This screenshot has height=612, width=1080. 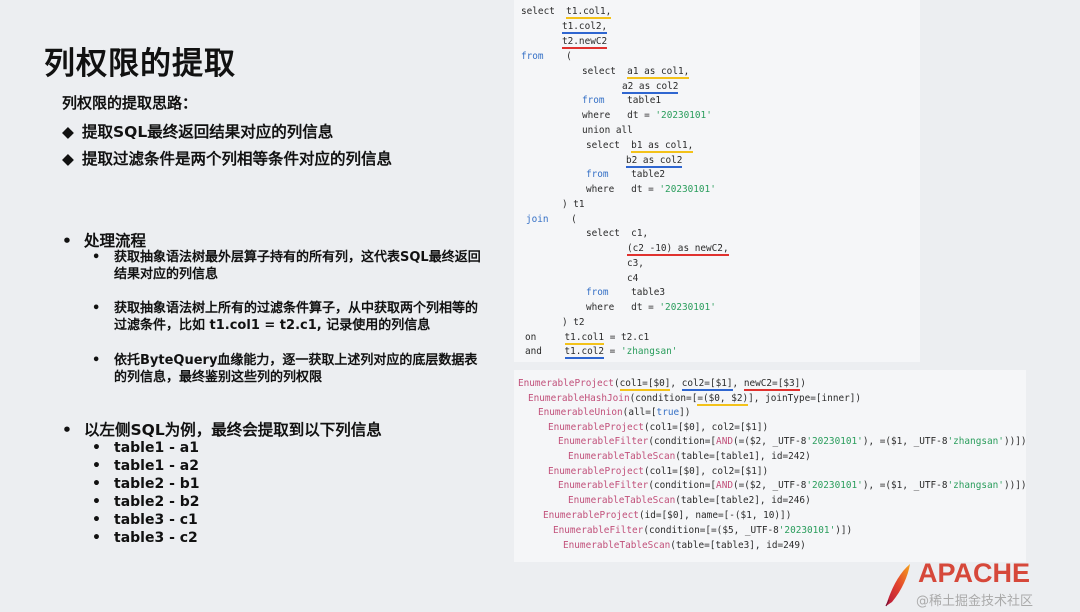 I want to click on process-step: • 获取抽象语法树最外层算子持有的所有列，这代表SQL最终返回结果对应的列信息, so click(x=286, y=266).